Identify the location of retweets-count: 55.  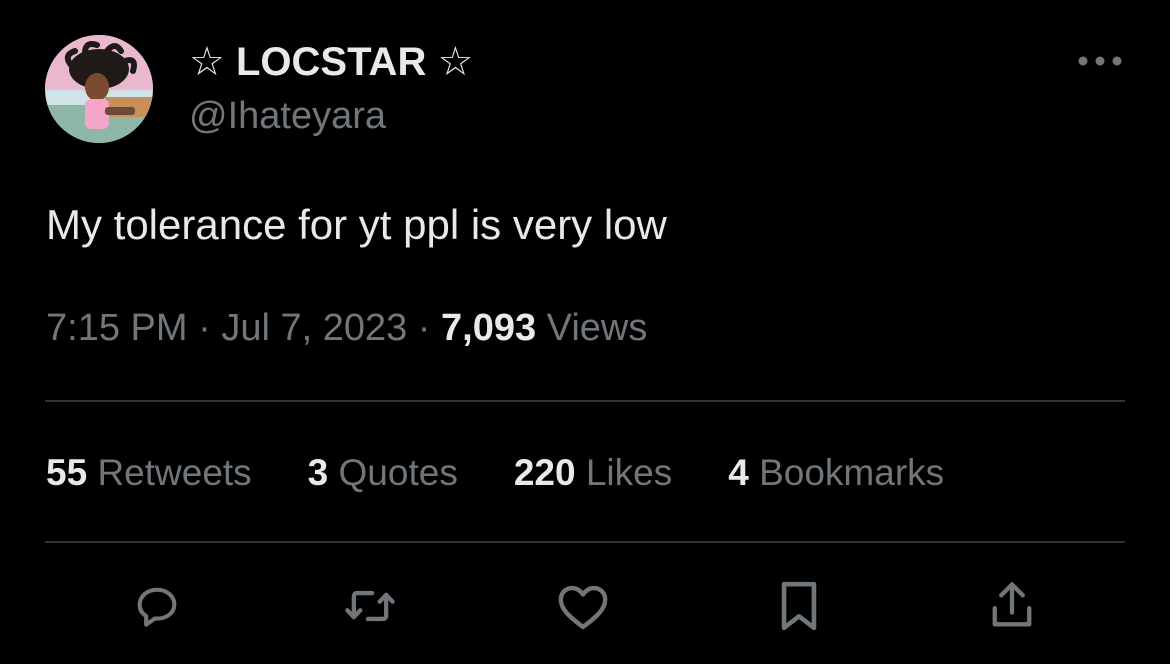
(67, 472).